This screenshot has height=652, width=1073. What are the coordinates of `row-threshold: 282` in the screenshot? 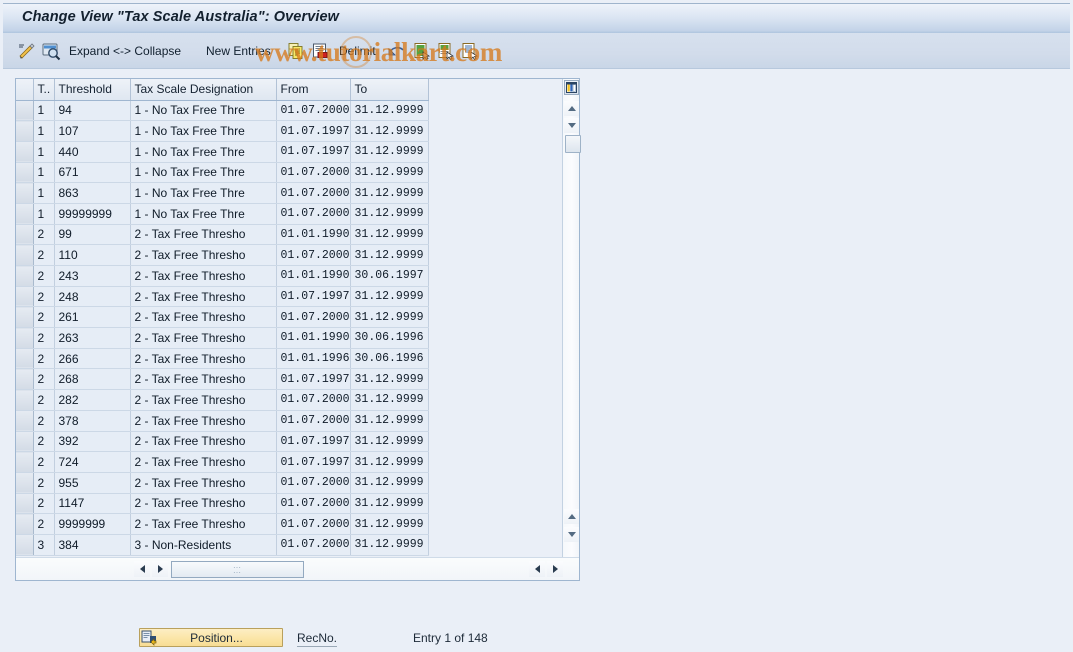 It's located at (92, 400).